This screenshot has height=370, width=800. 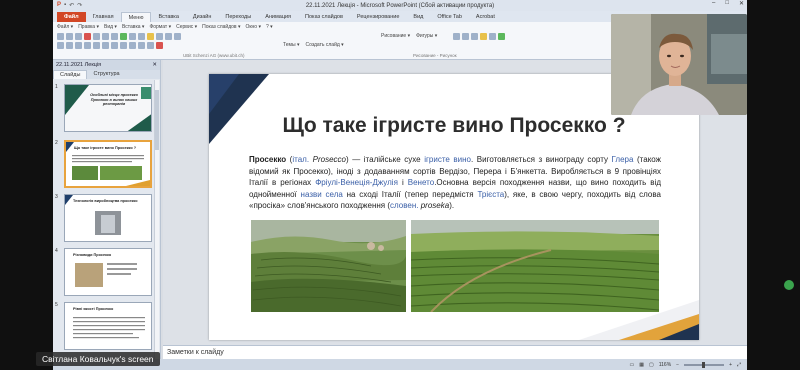 I want to click on undo-icon, so click(x=132, y=36).